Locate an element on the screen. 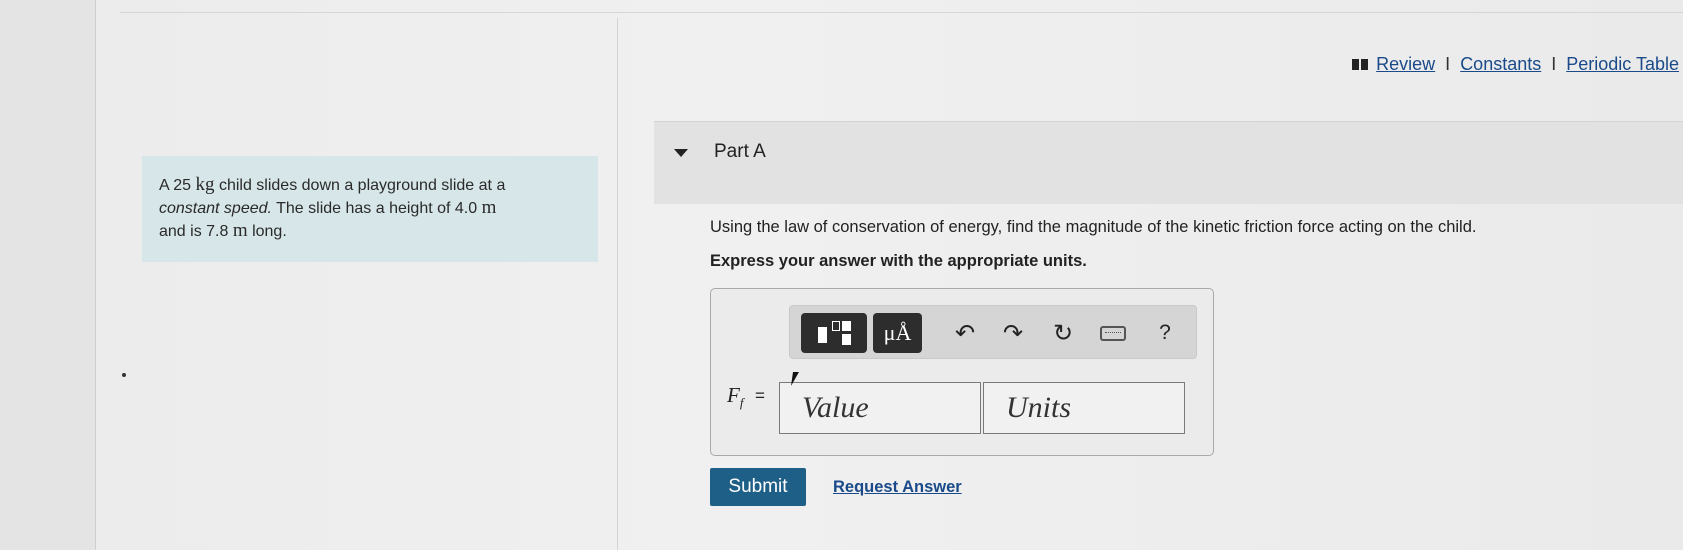 The width and height of the screenshot is (1683, 550). equals-sign: = is located at coordinates (760, 395).